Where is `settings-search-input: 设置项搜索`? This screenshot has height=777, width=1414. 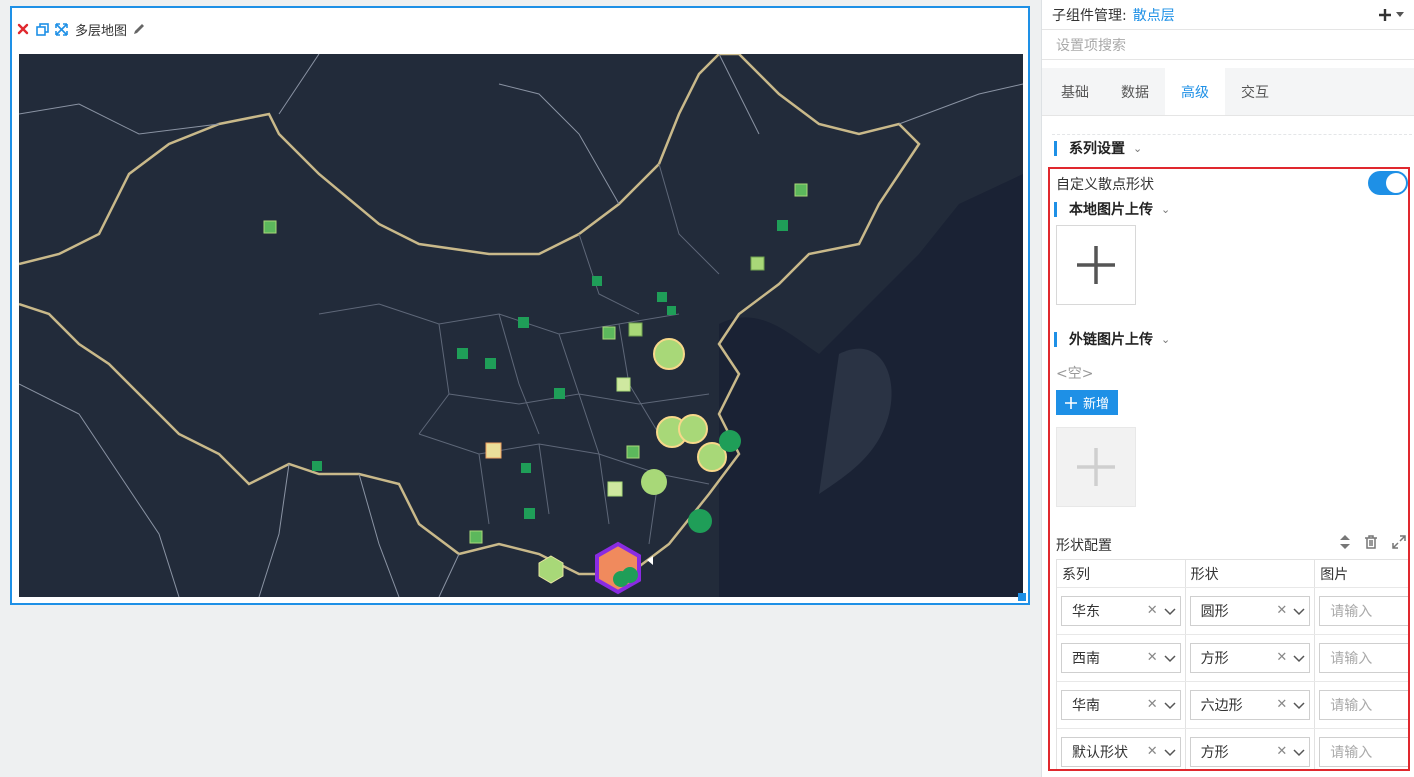
settings-search-input: 设置项搜索 is located at coordinates (1228, 45).